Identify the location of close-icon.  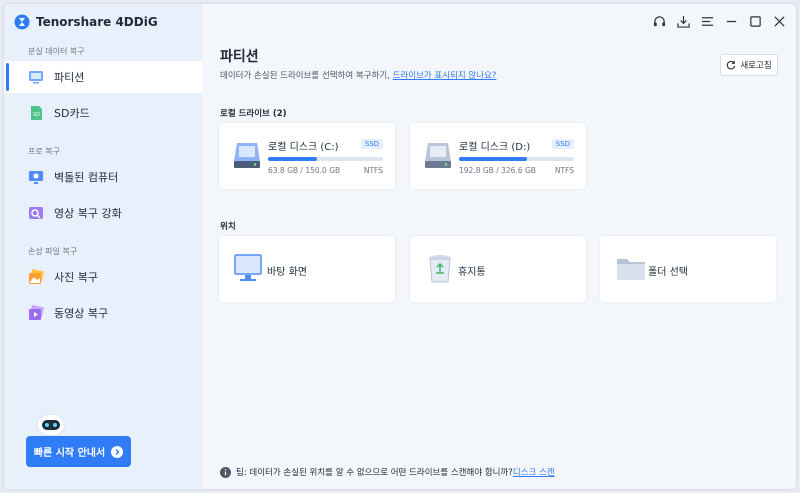
(779, 21).